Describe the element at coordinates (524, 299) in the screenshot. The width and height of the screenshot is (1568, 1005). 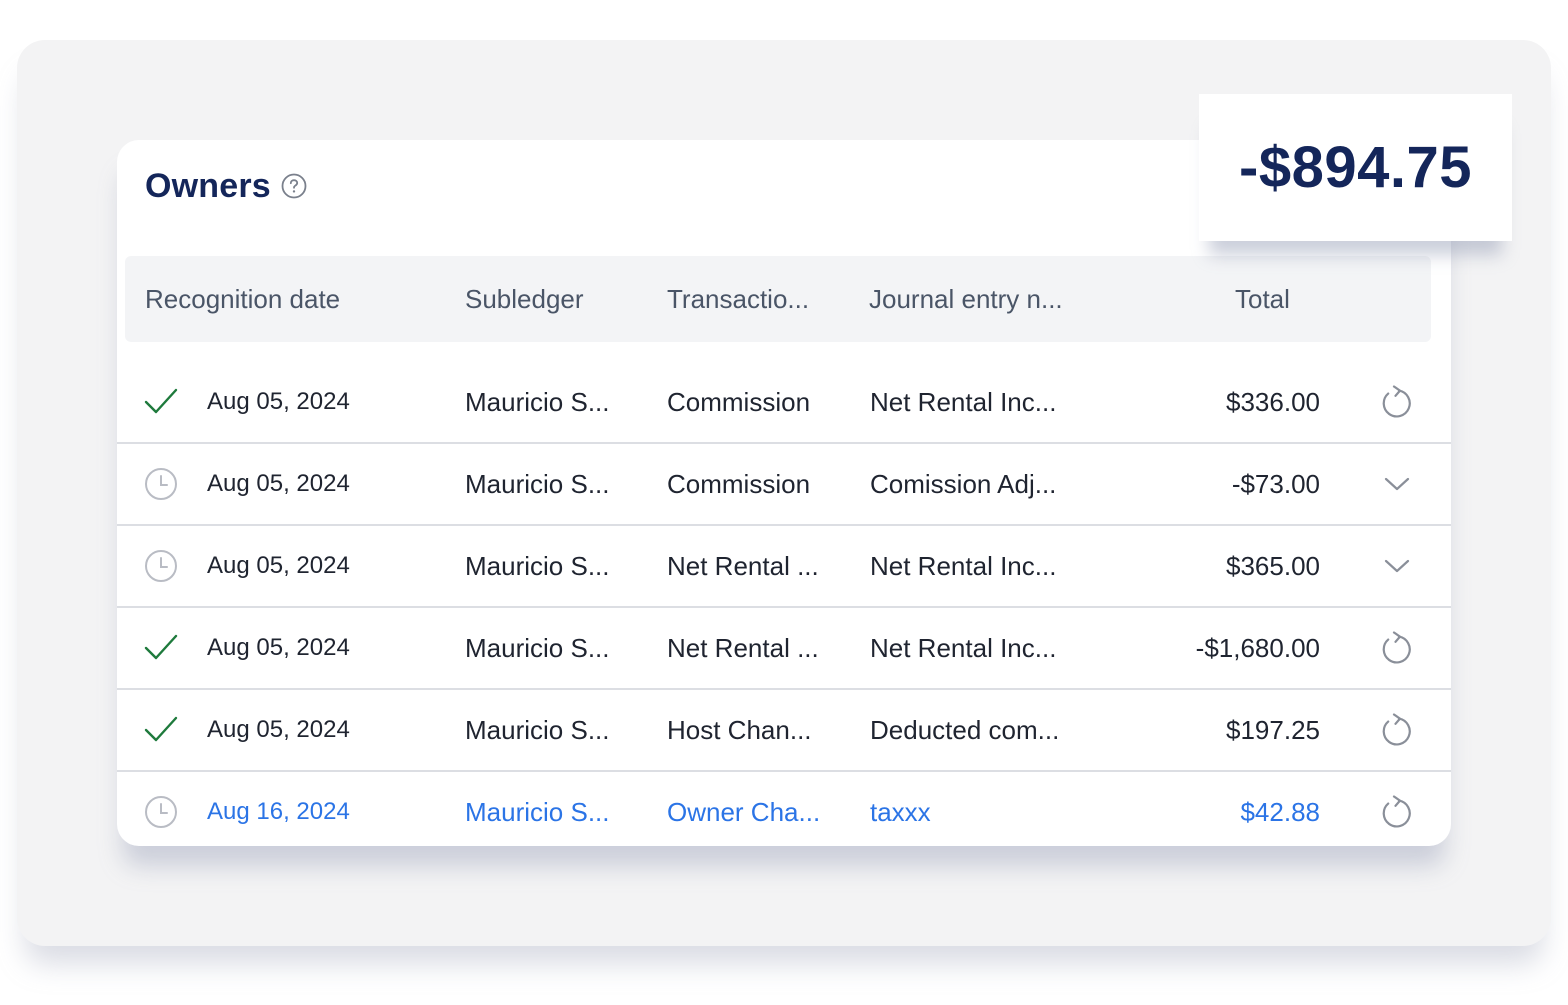
I see `column-header-subledger: Subledger` at that location.